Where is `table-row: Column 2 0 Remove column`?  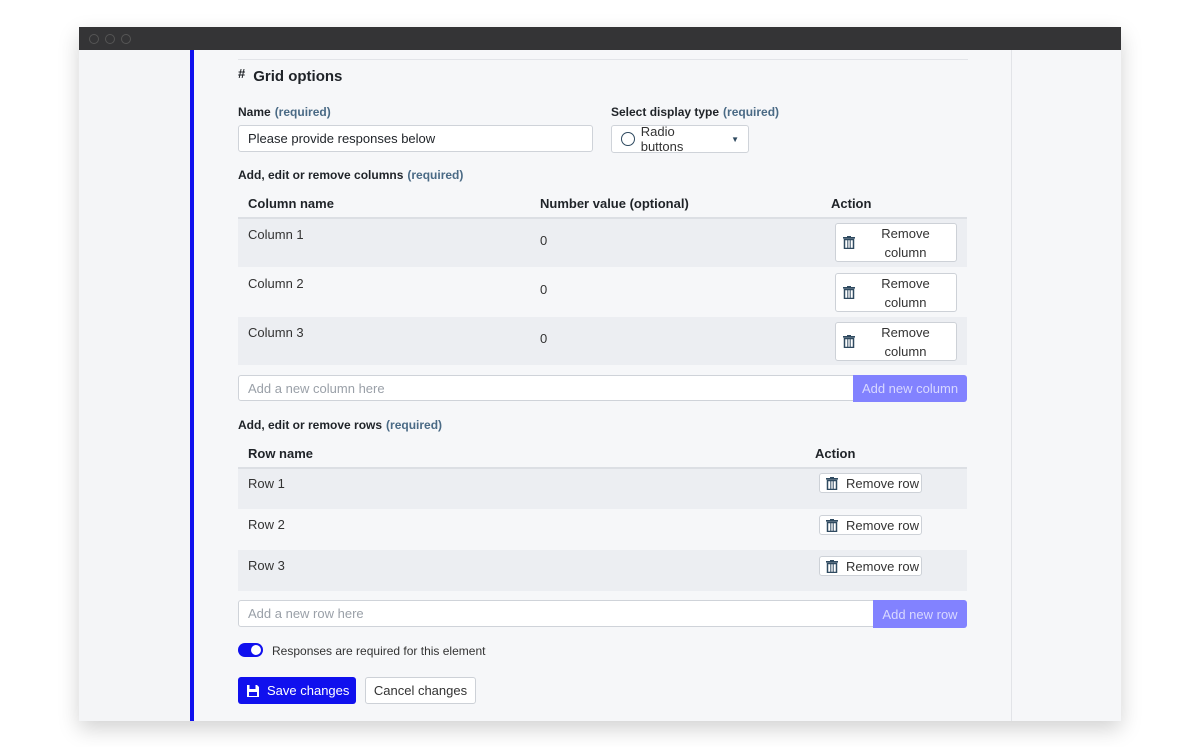
table-row: Column 2 0 Remove column is located at coordinates (602, 292).